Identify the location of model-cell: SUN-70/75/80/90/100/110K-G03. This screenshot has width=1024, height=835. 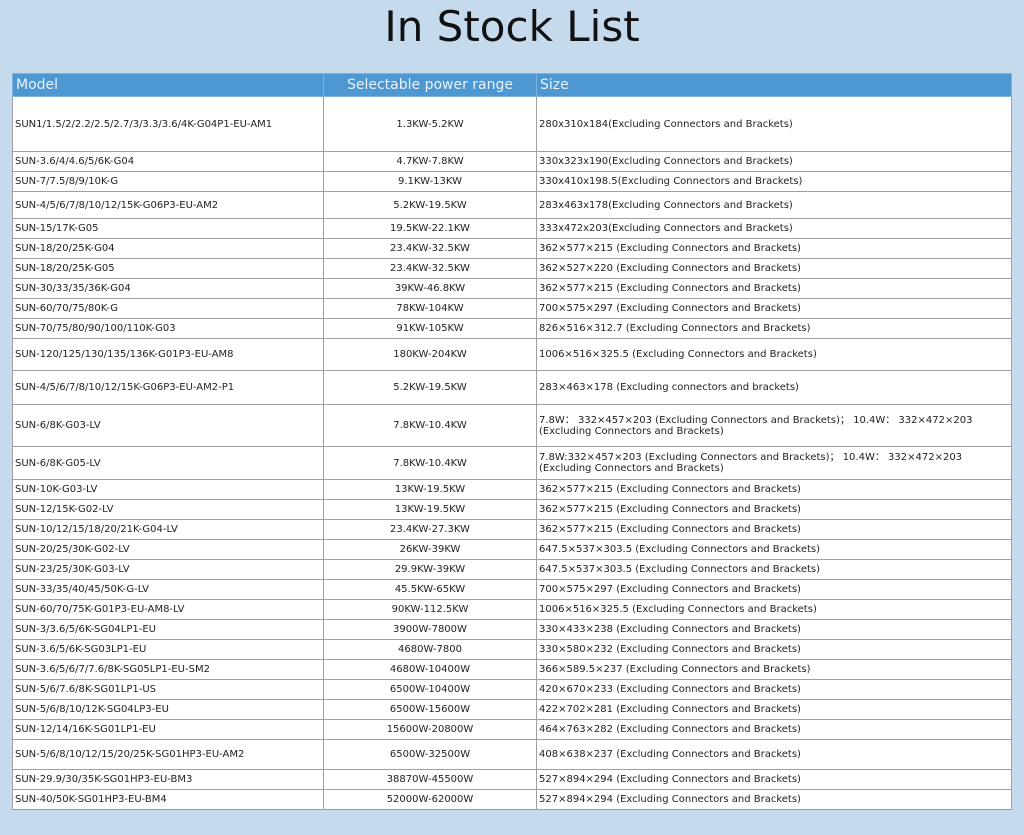
(168, 328).